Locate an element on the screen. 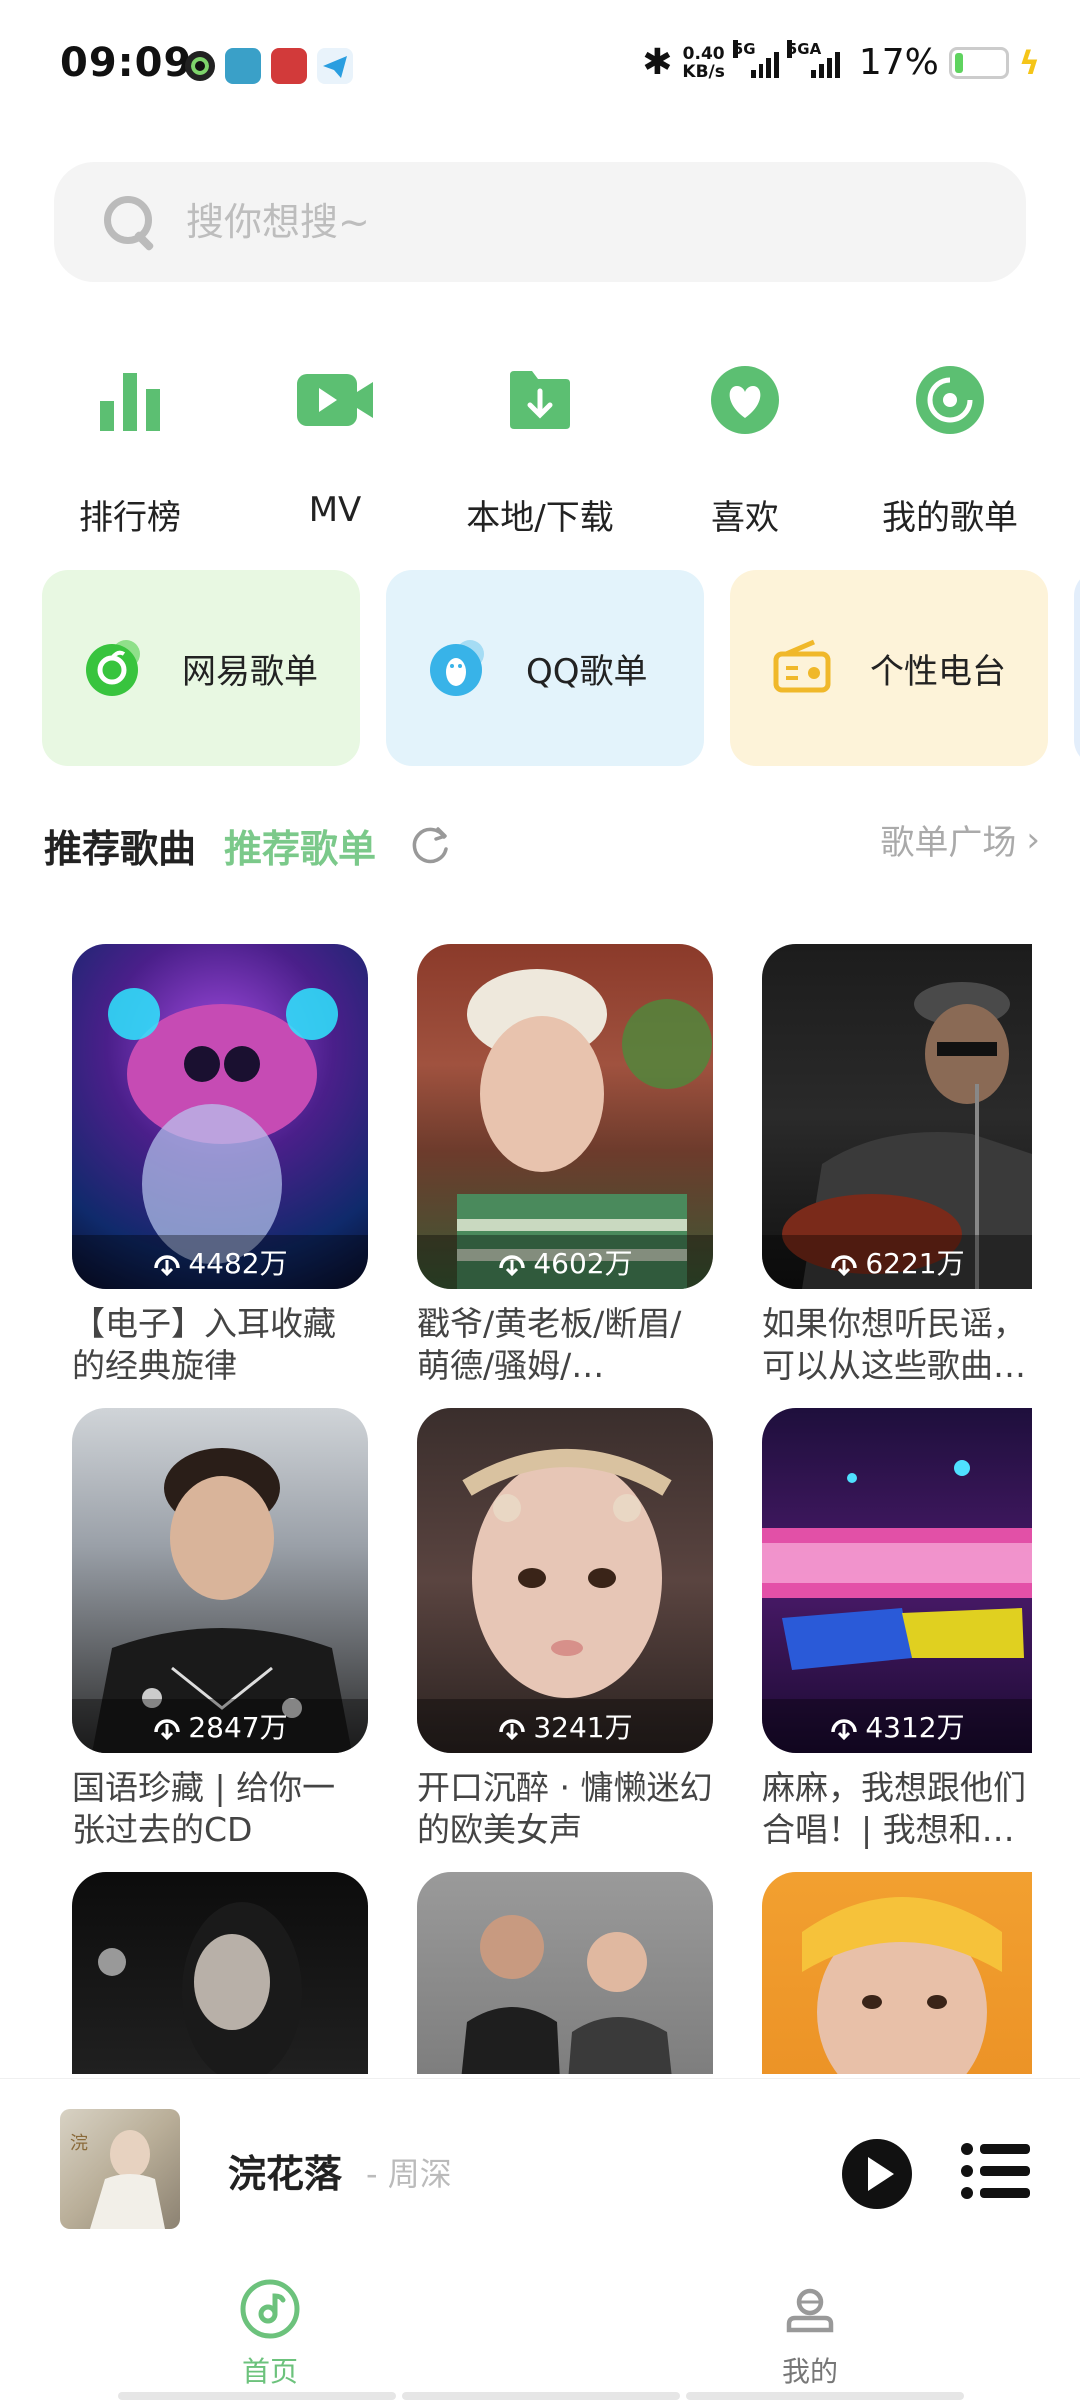 The height and width of the screenshot is (2400, 1080). playlist-queue-icon is located at coordinates (996, 2171).